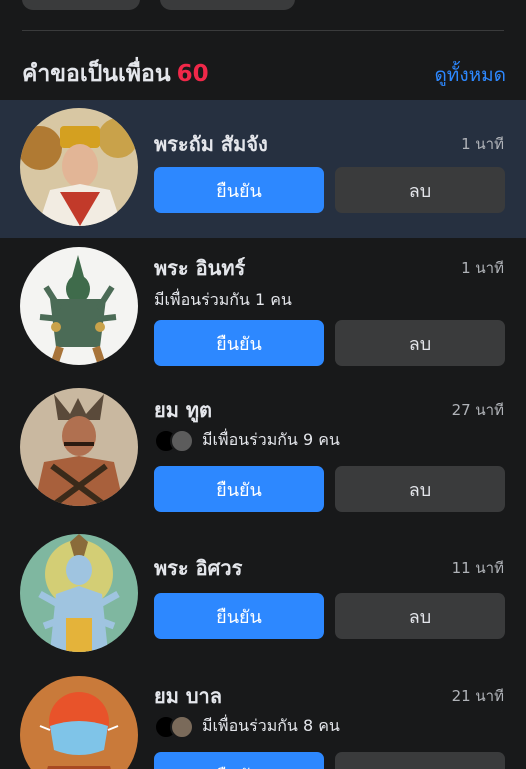 This screenshot has width=526, height=769. I want to click on avatar-masked-guard-icon, so click(79, 722).